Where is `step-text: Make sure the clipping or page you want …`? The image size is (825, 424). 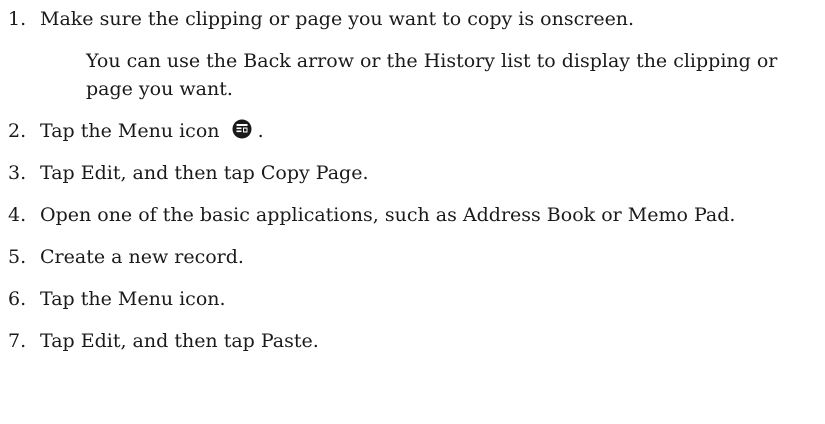
step-text: Make sure the clipping or page you want … is located at coordinates (337, 19).